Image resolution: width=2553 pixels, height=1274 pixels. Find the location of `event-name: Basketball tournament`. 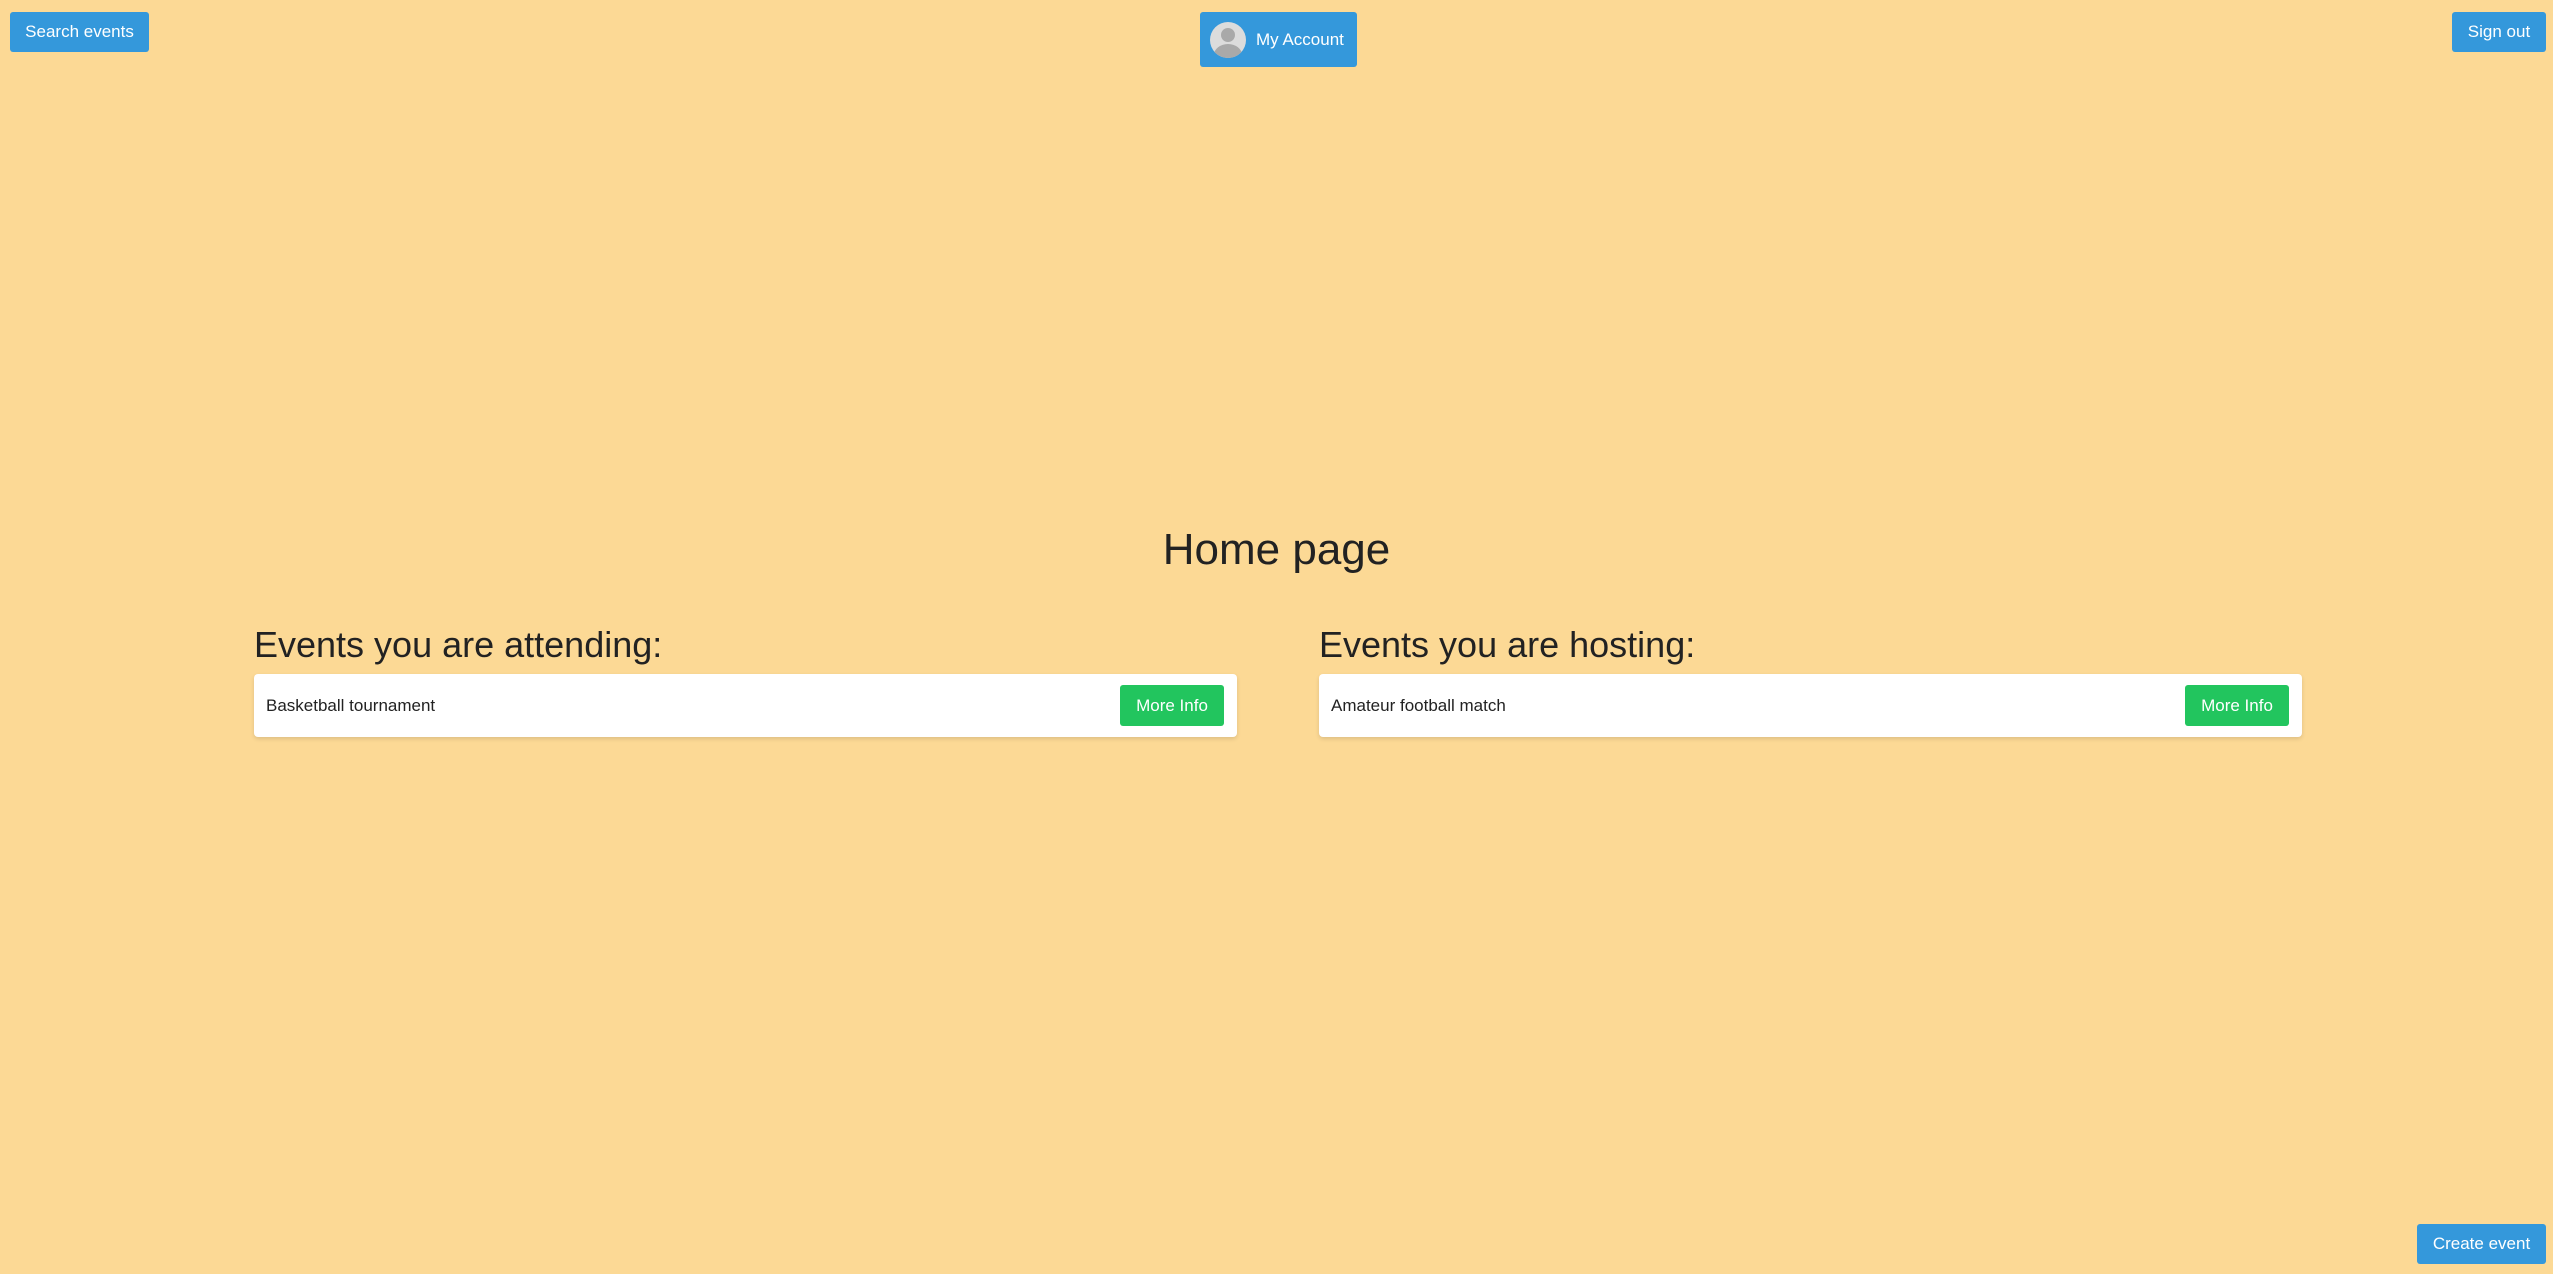

event-name: Basketball tournament is located at coordinates (351, 705).